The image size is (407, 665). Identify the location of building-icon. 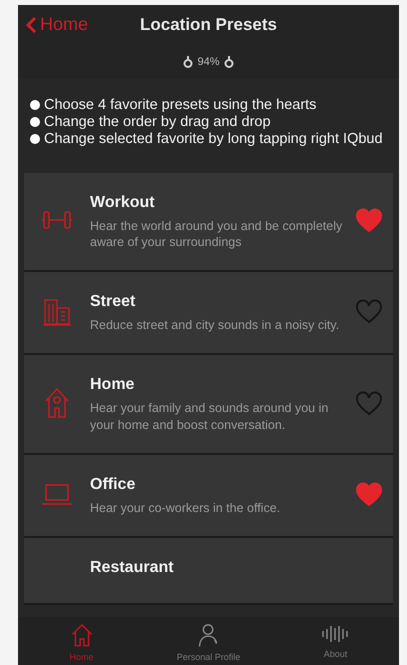
(57, 312).